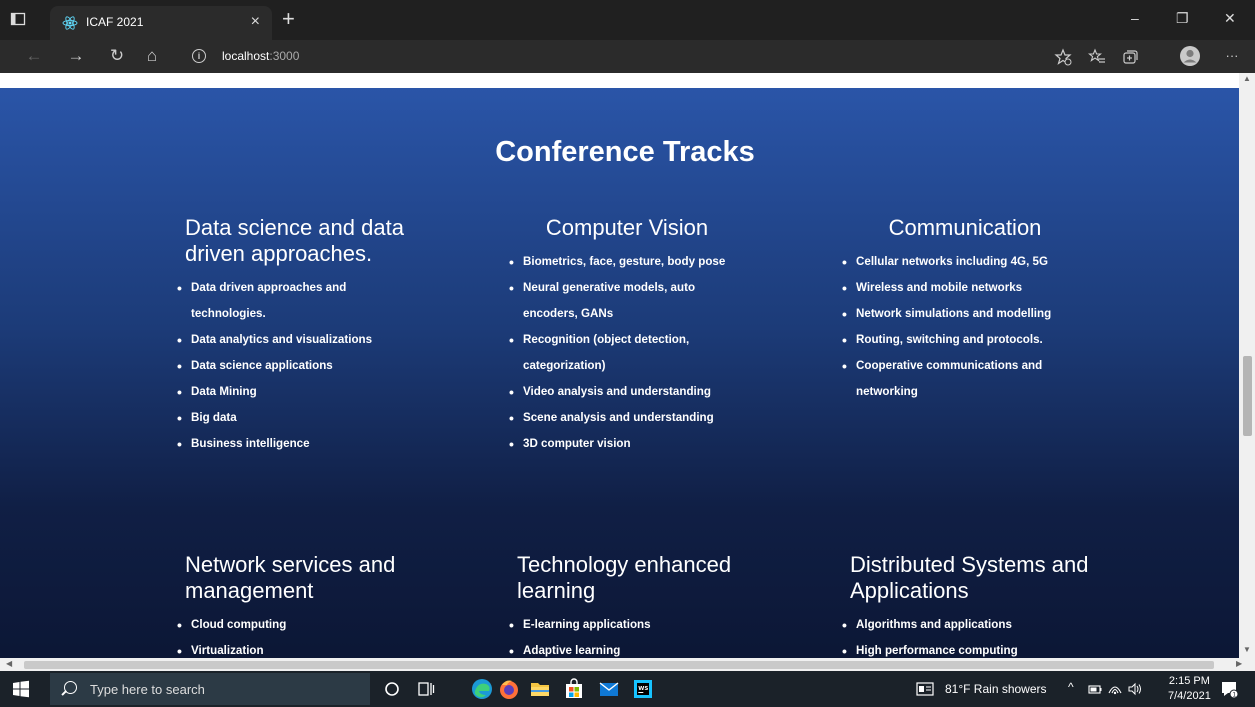 Image resolution: width=1255 pixels, height=707 pixels. What do you see at coordinates (925, 689) in the screenshot?
I see `weather-widget-icon` at bounding box center [925, 689].